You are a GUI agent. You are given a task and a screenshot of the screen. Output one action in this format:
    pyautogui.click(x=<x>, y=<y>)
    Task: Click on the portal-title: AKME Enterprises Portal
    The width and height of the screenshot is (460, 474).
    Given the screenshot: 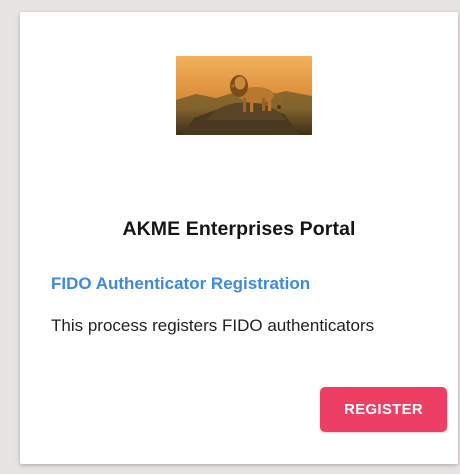 What is the action you would take?
    pyautogui.click(x=239, y=229)
    